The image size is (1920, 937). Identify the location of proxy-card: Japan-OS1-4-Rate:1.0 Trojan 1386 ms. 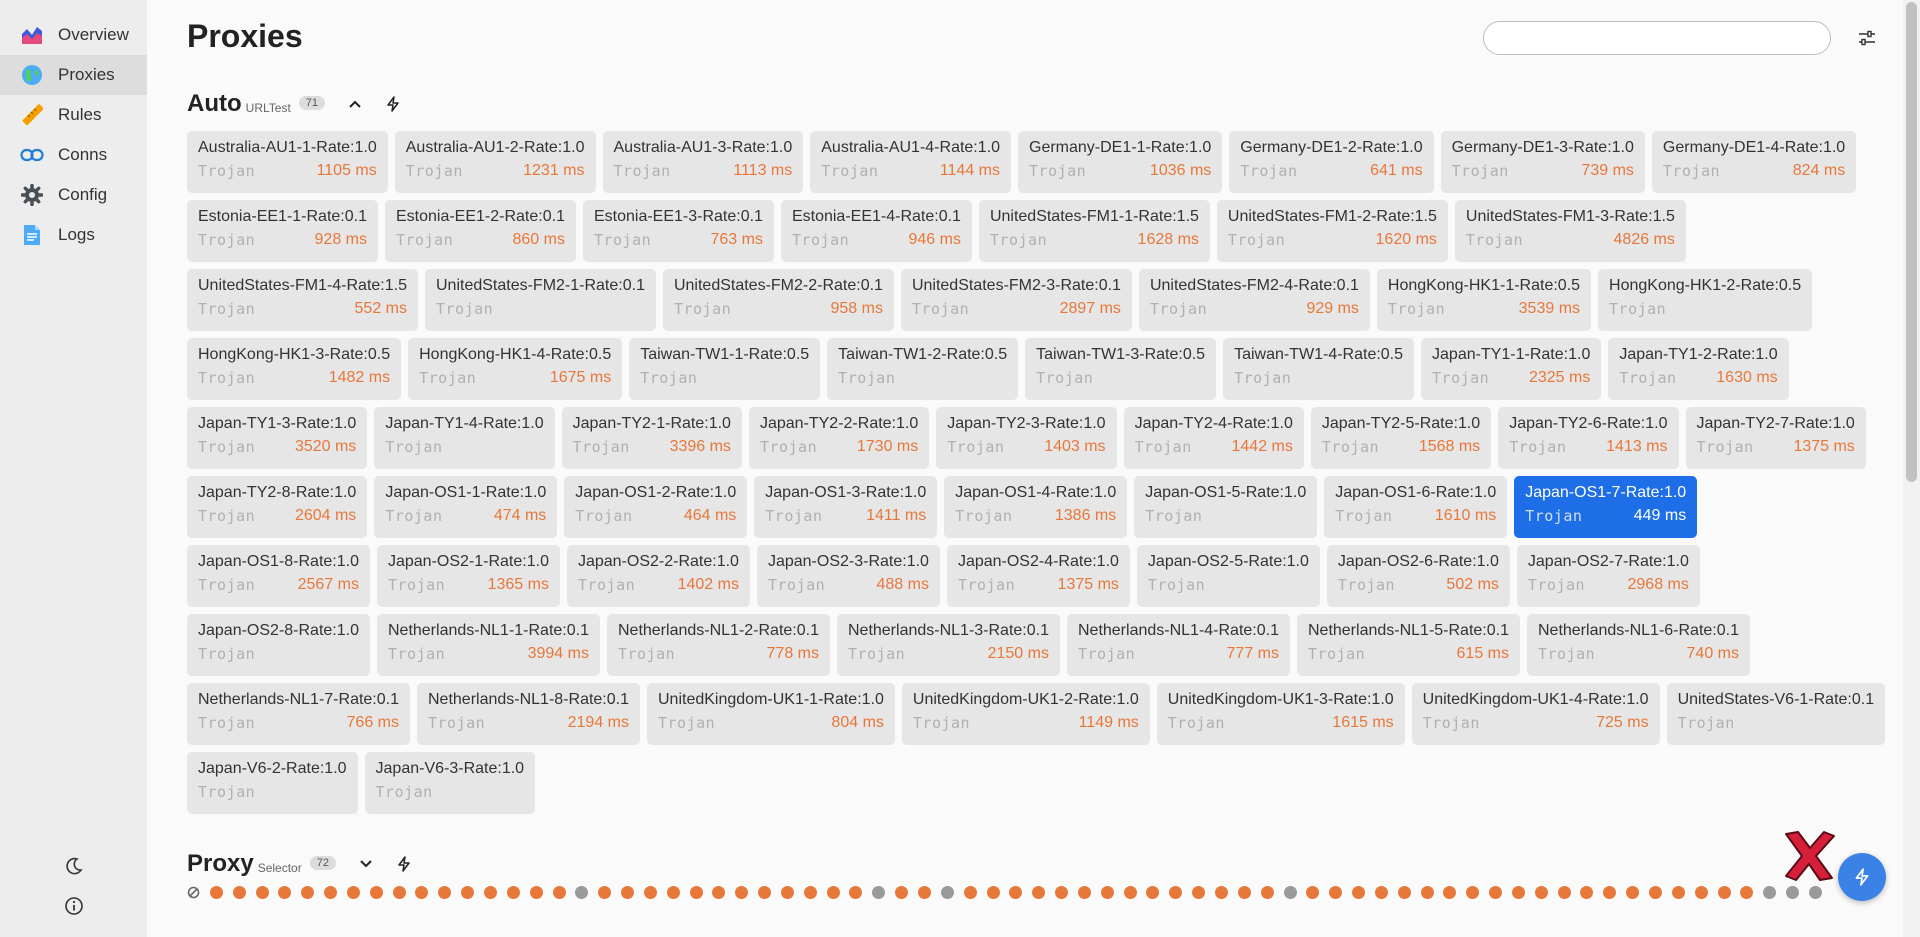
(1036, 507).